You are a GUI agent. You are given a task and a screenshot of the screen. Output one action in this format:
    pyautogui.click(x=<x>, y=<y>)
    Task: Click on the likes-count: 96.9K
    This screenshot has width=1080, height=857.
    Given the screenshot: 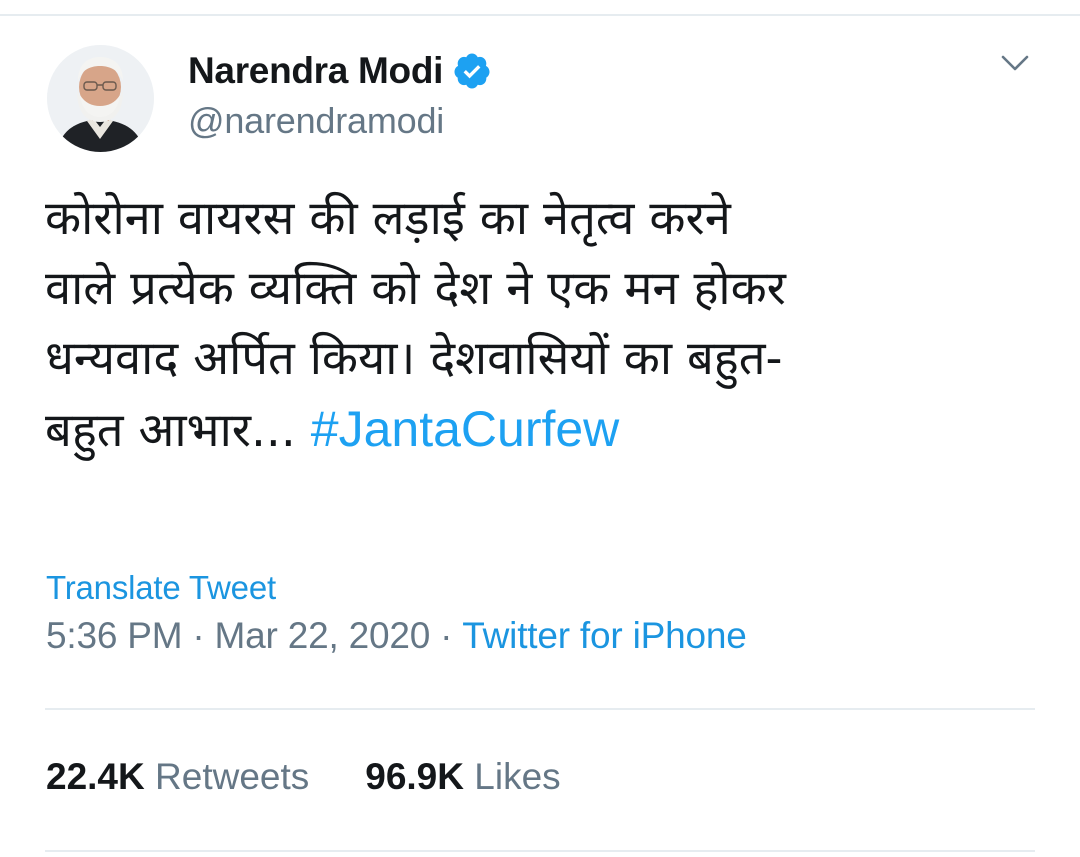 What is the action you would take?
    pyautogui.click(x=414, y=776)
    